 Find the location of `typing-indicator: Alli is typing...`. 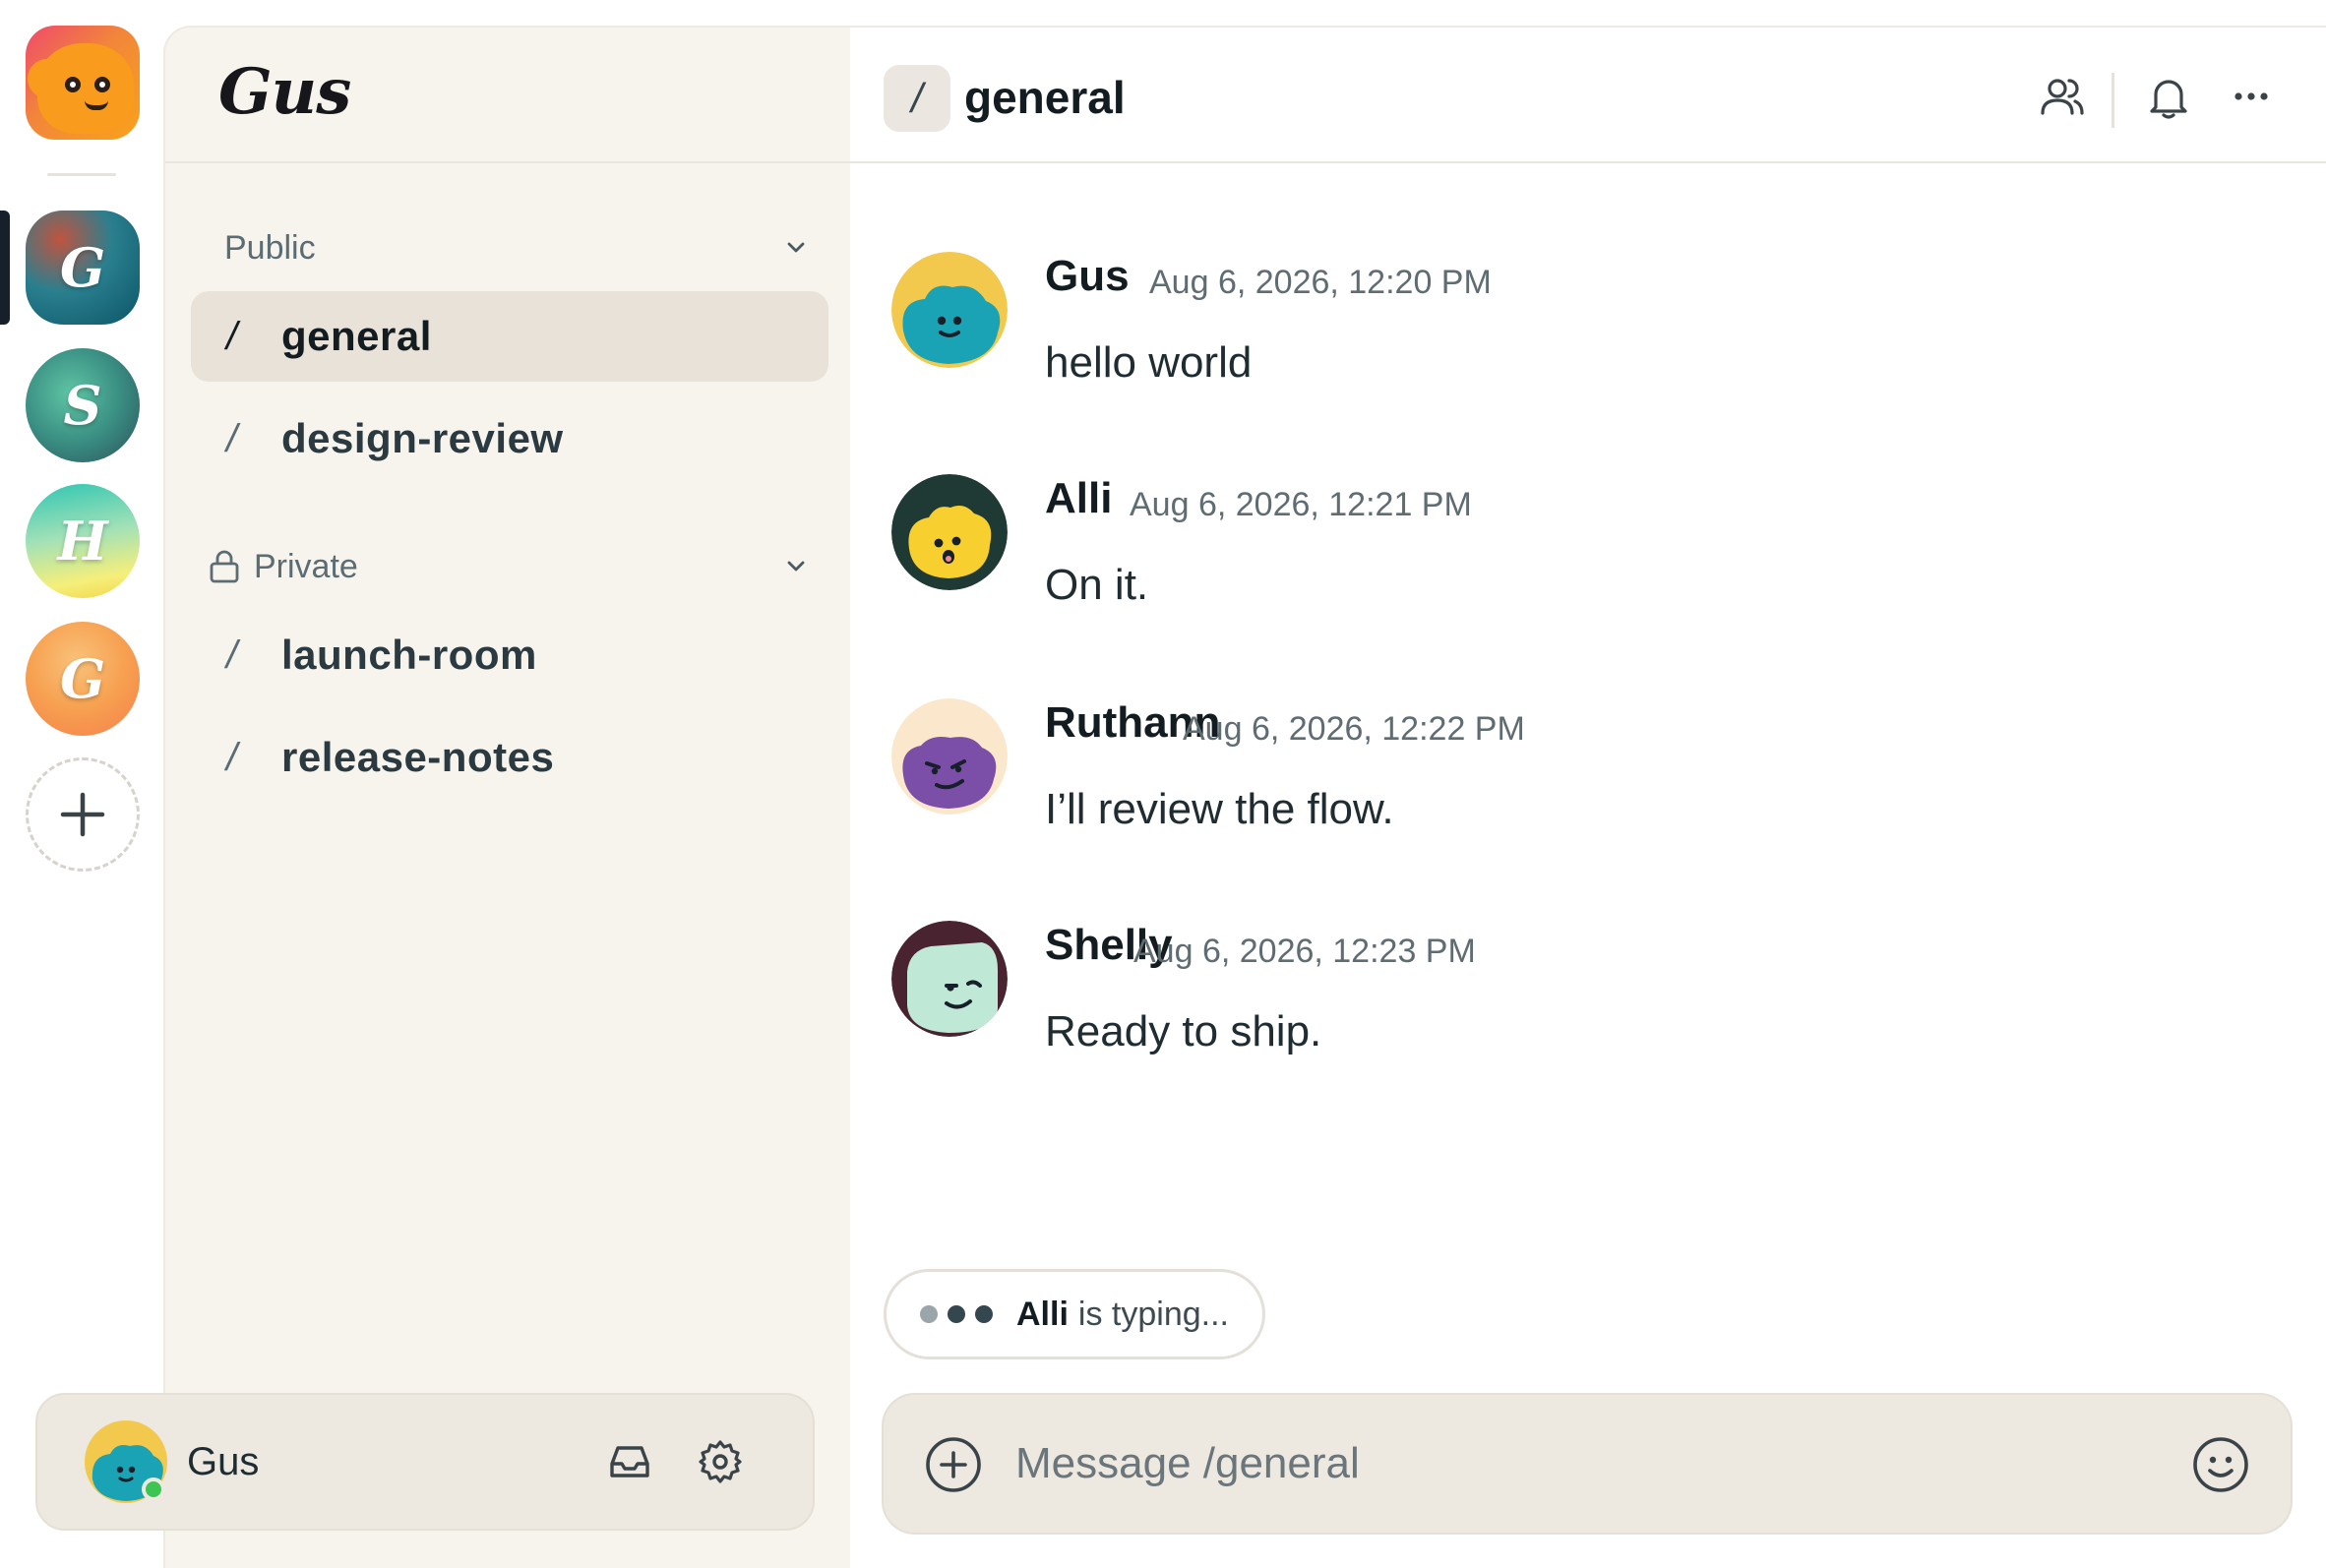

typing-indicator: Alli is typing... is located at coordinates (1074, 1314).